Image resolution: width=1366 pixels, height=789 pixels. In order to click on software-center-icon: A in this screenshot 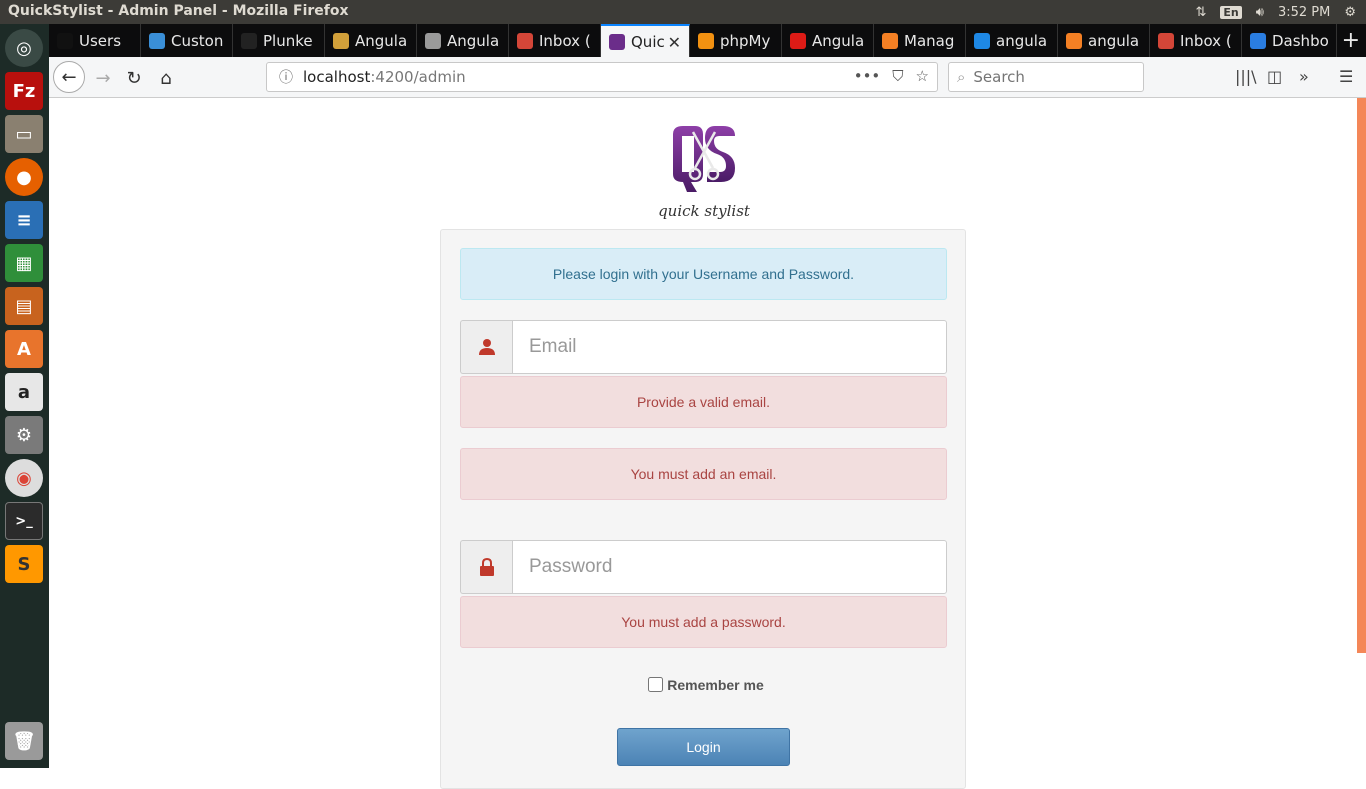, I will do `click(24, 349)`.